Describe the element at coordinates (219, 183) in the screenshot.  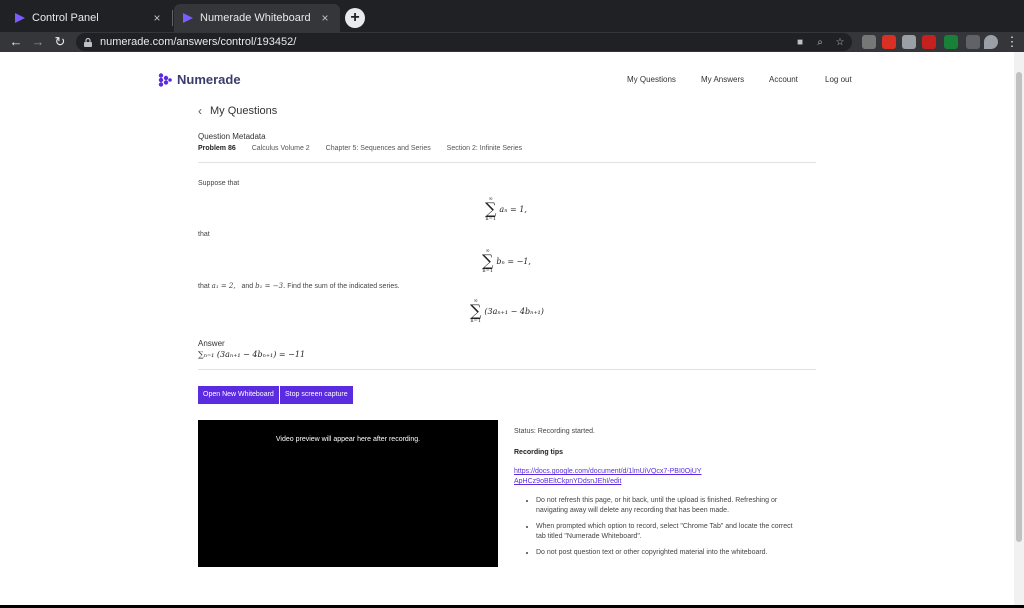
I see `problem-intro: Suppose that` at that location.